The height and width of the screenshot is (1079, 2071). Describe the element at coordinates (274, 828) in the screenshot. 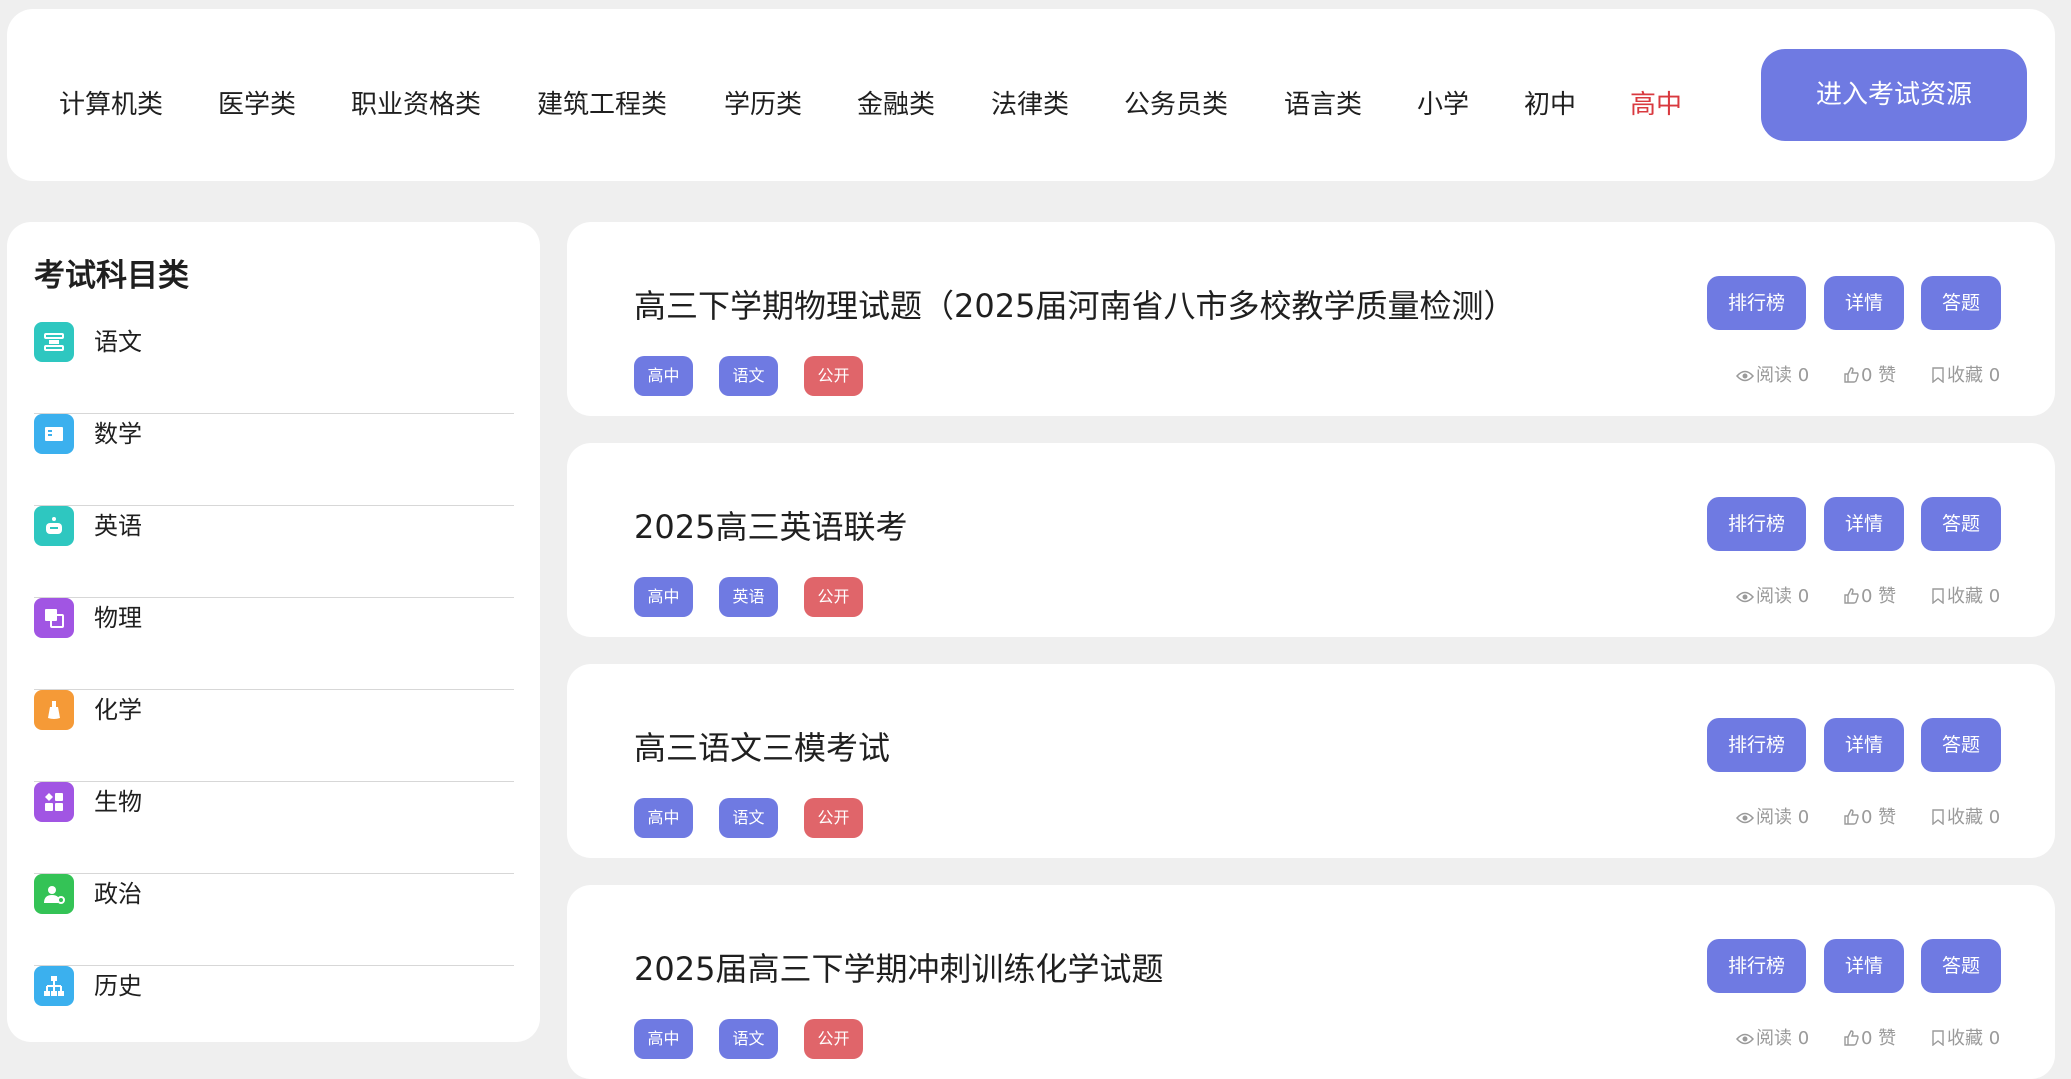

I see `sidebar-item-biology: 生物` at that location.